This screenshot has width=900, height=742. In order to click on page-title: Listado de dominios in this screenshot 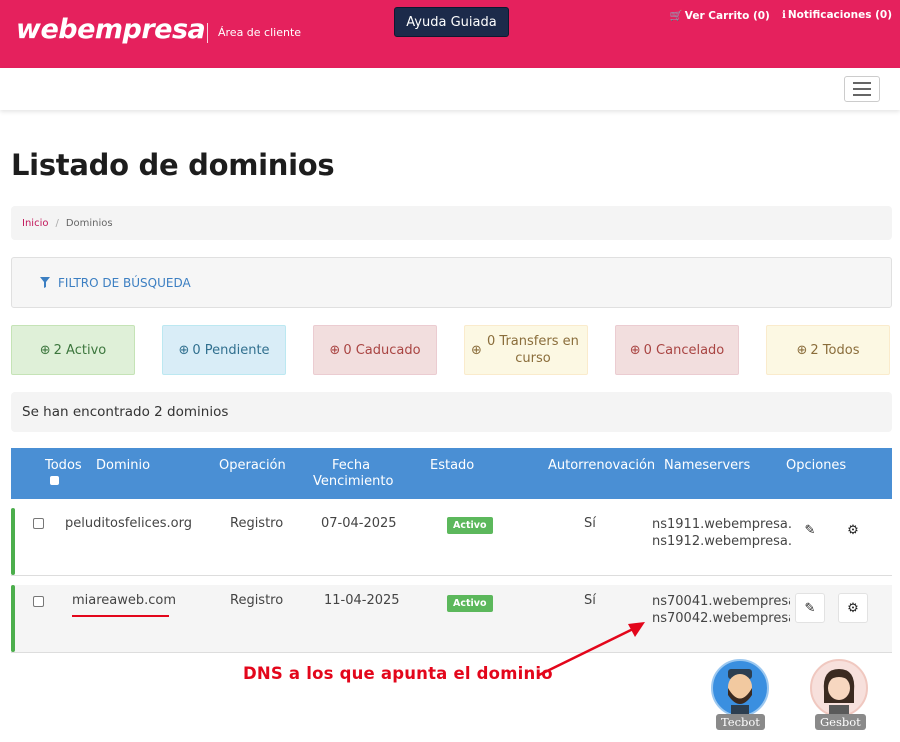, I will do `click(173, 165)`.